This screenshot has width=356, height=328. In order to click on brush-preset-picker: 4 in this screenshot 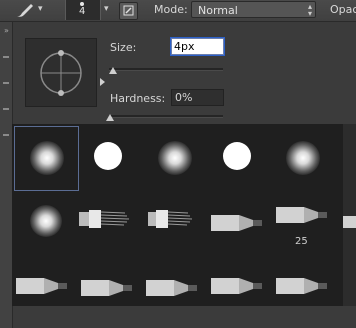, I will do `click(83, 10)`.